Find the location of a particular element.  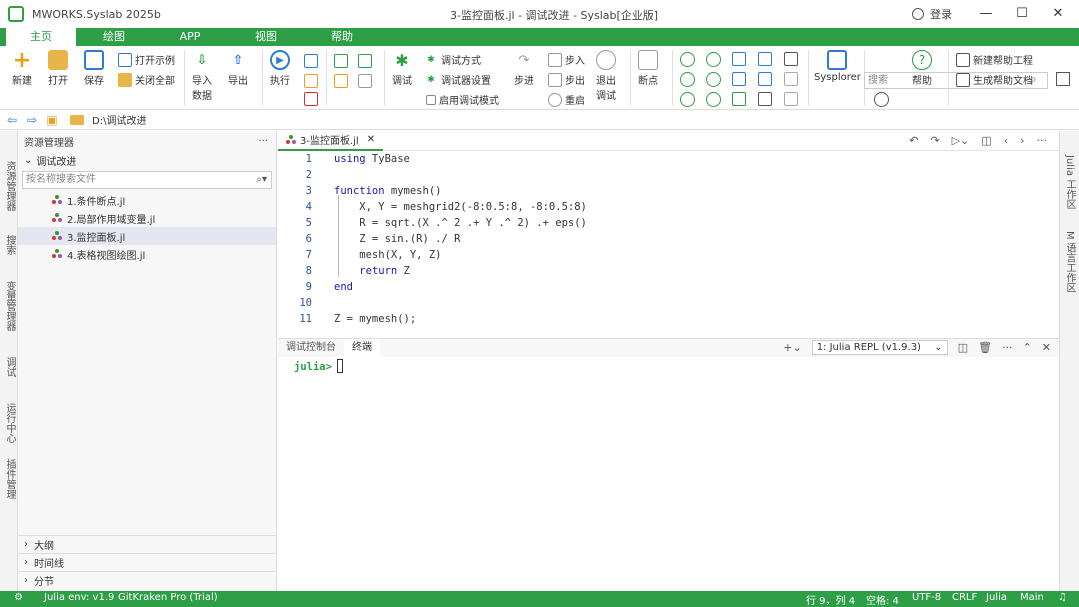

branch-status: Main is located at coordinates (1032, 597).